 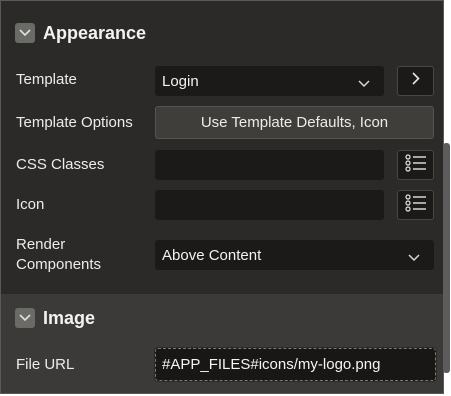 I want to click on render-components-select-value: Above Content, so click(x=212, y=255).